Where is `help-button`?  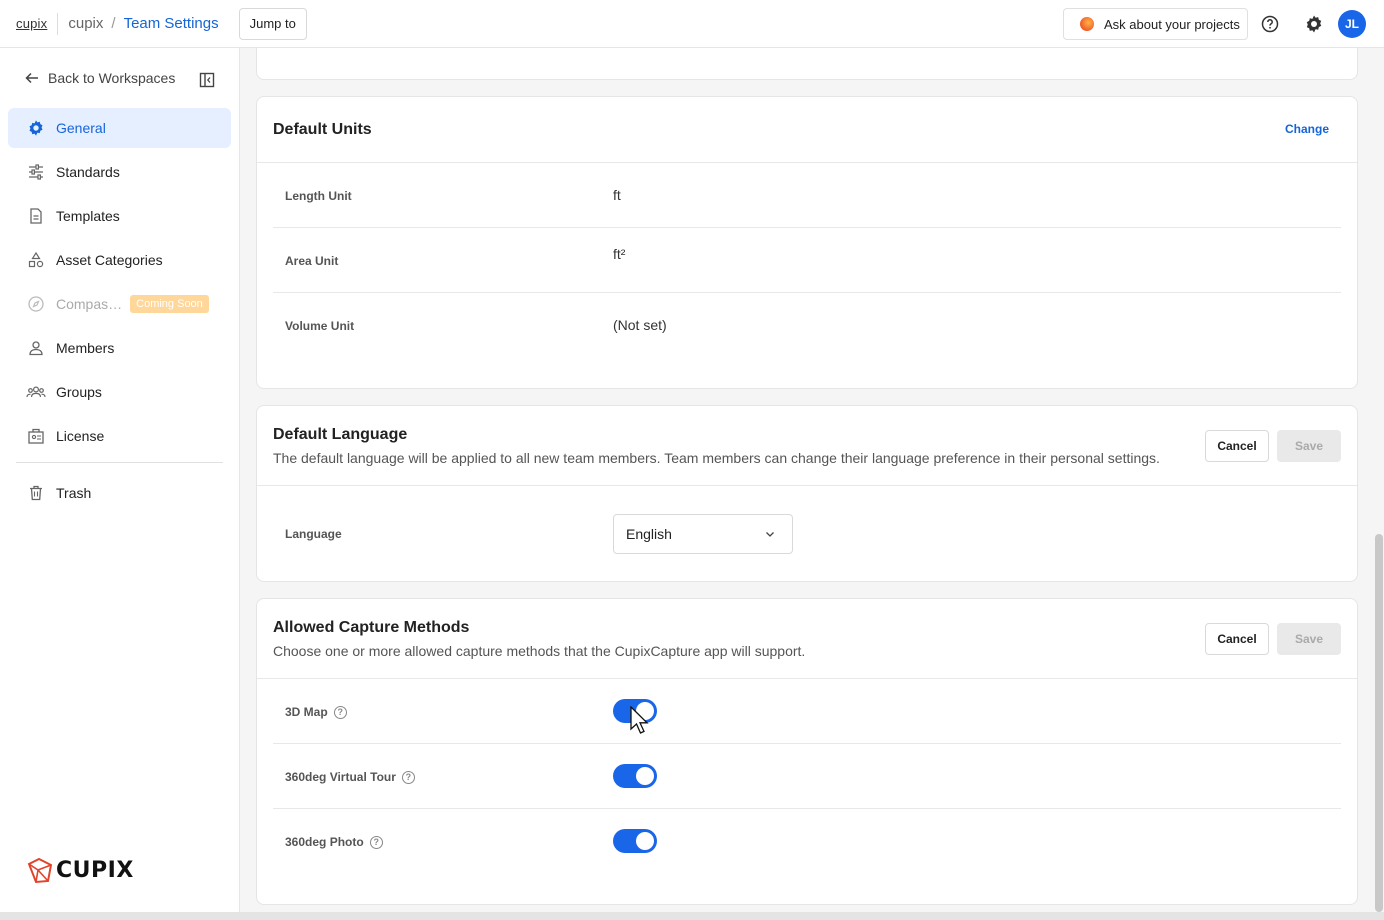
help-button is located at coordinates (1270, 24).